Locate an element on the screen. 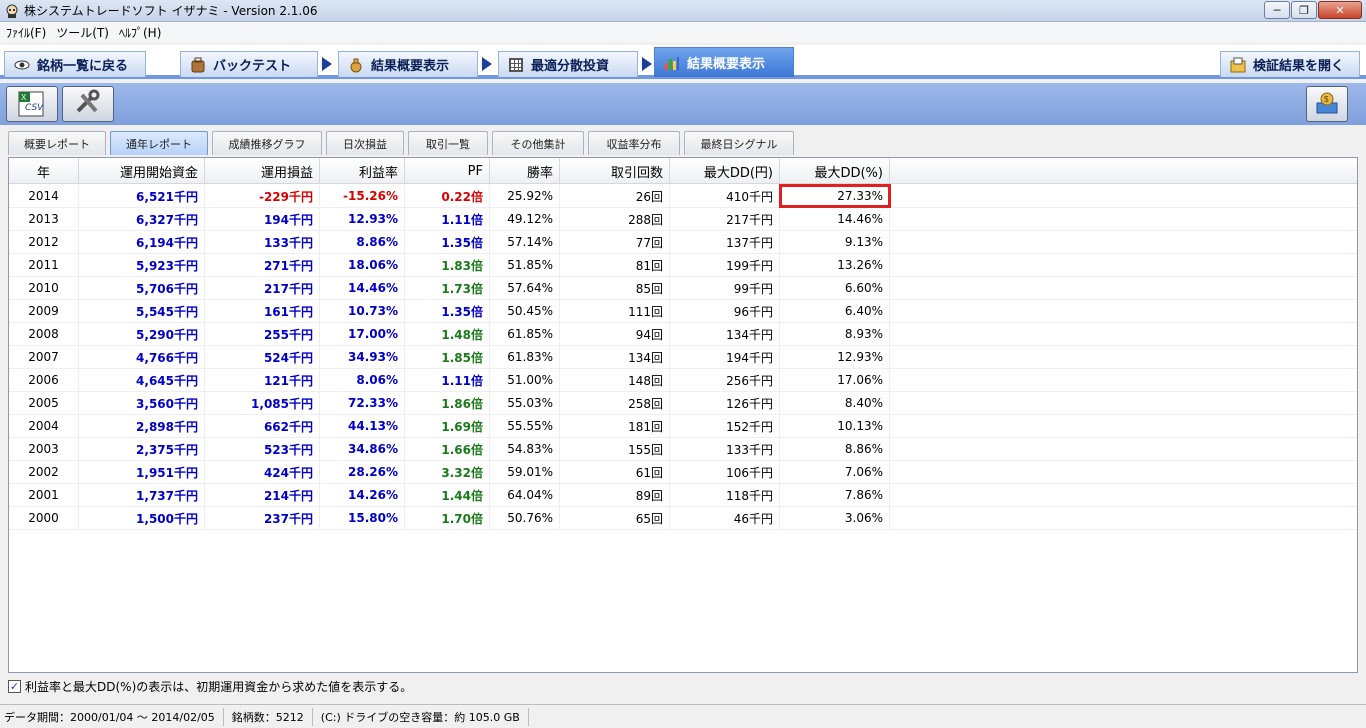 The height and width of the screenshot is (728, 1366). tab-return-distribution: 収益率分布 is located at coordinates (634, 143).